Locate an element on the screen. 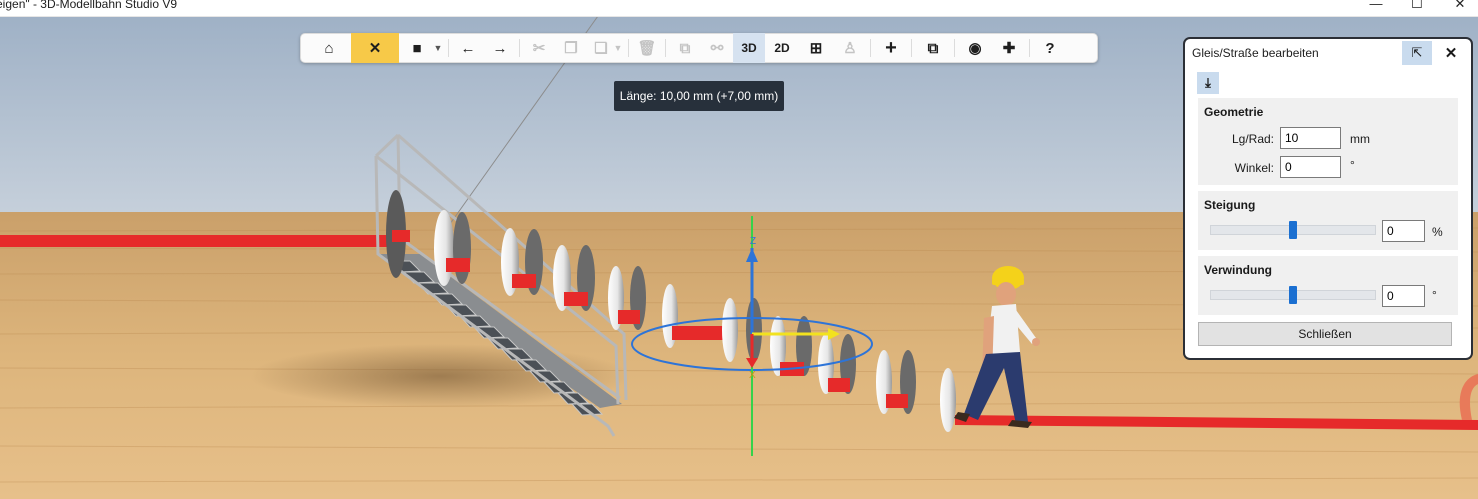 The image size is (1478, 499). panel-close-button: ✕ is located at coordinates (1451, 53).